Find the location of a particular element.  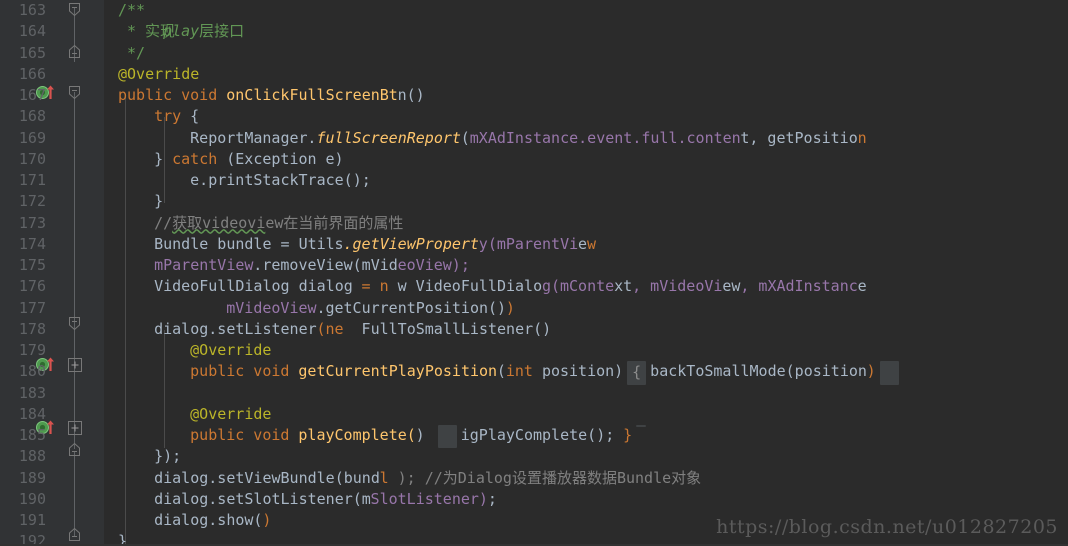

code-line: }); is located at coordinates (534, 456).